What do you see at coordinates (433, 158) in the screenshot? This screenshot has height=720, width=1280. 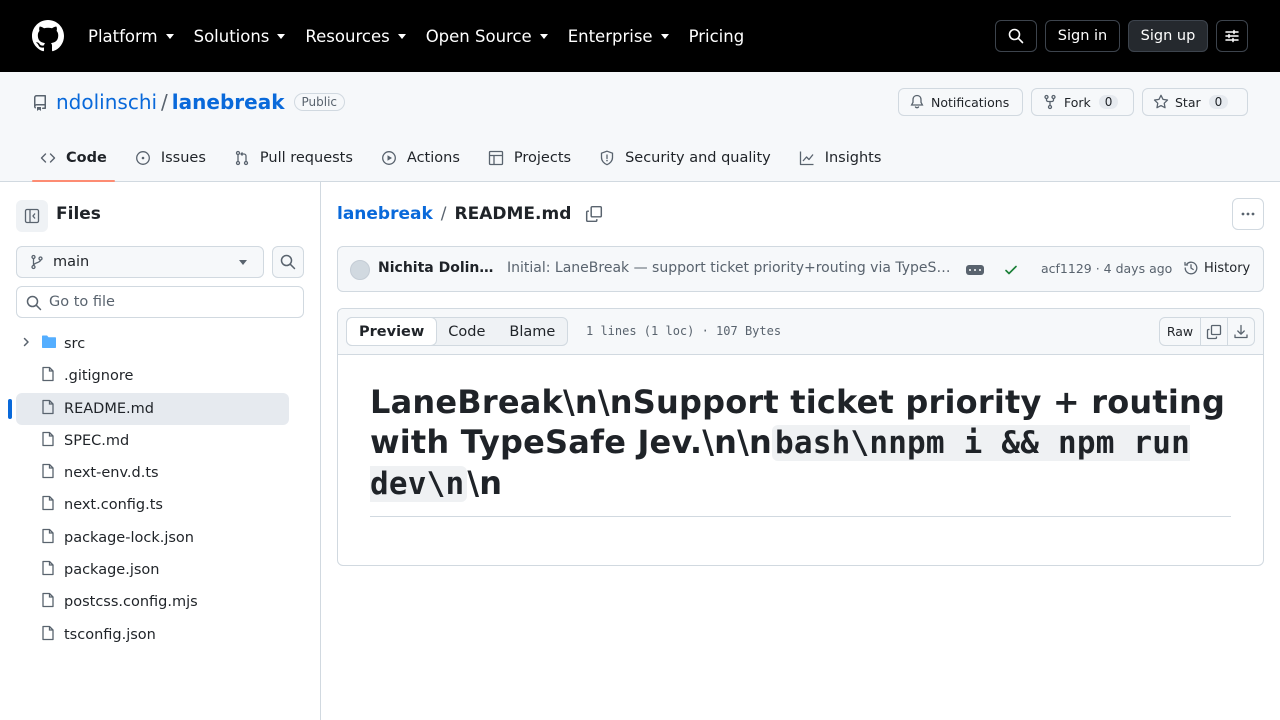 I see `tab-label: Actions` at bounding box center [433, 158].